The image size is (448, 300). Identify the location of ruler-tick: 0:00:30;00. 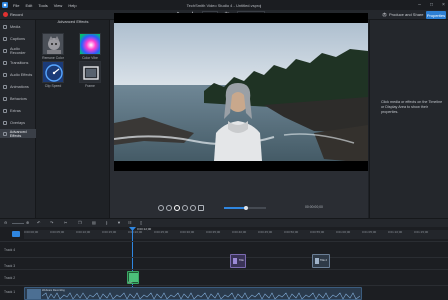
(187, 232).